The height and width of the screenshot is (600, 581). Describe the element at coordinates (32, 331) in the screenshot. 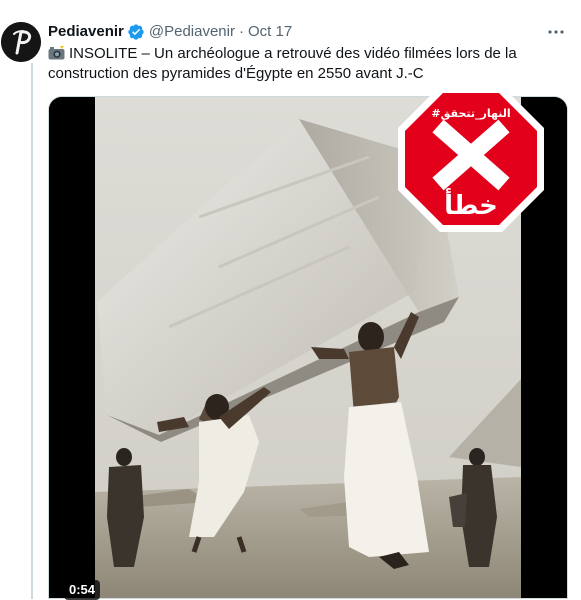

I see `thread-line` at that location.